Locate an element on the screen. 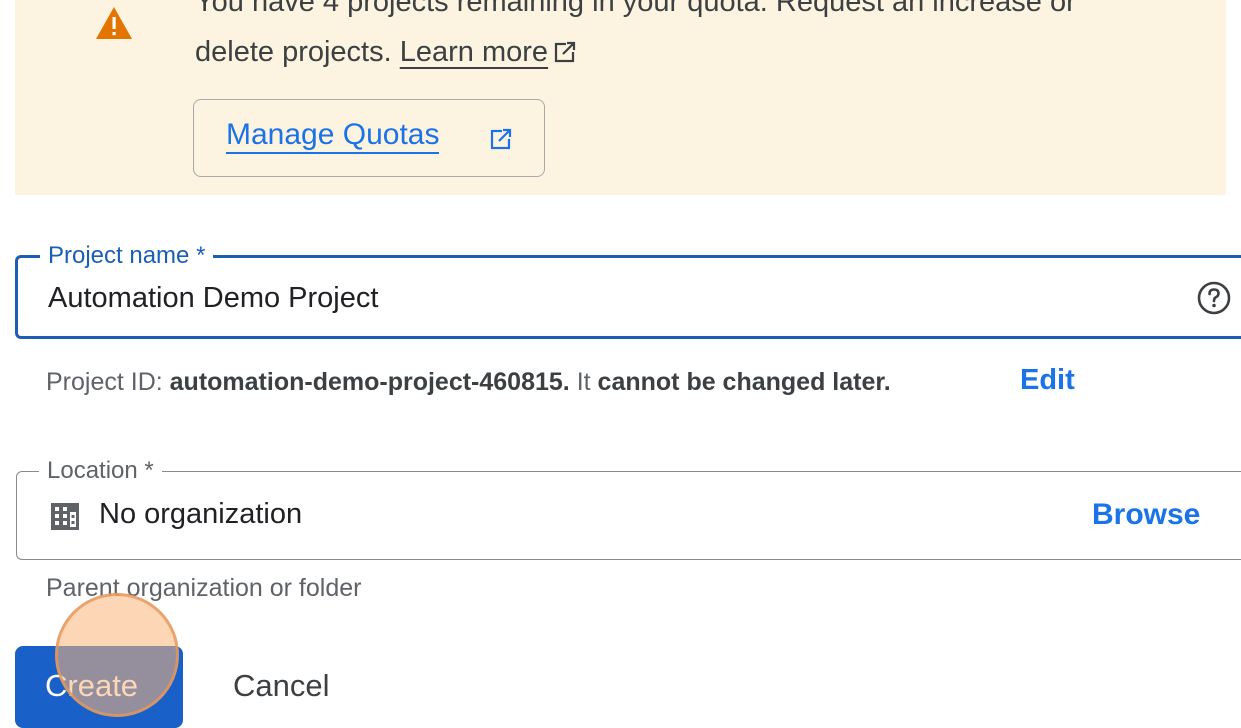  cancel-button: Cancel is located at coordinates (290, 687).